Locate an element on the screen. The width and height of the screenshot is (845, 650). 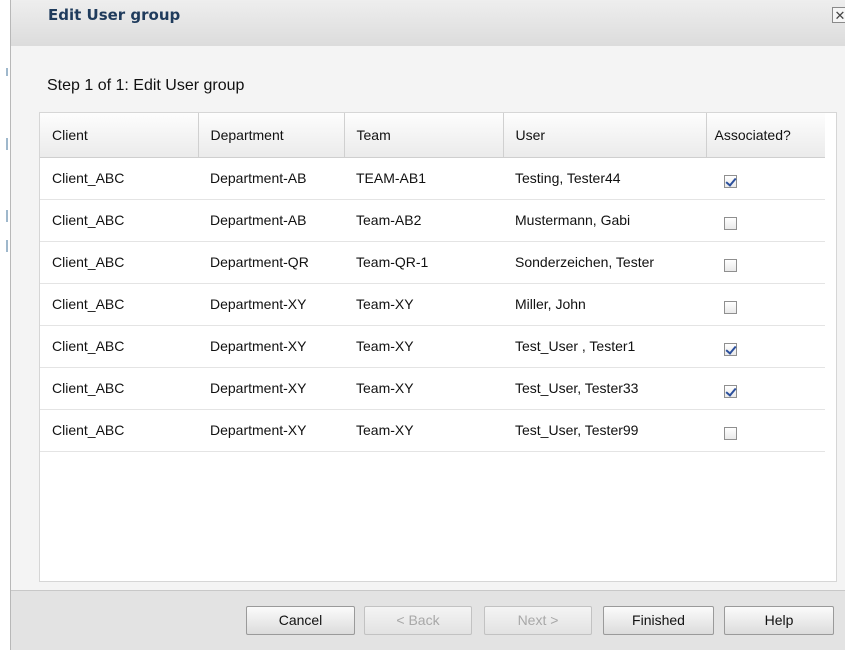
cell-team: TEAM-AB1 is located at coordinates (423, 178).